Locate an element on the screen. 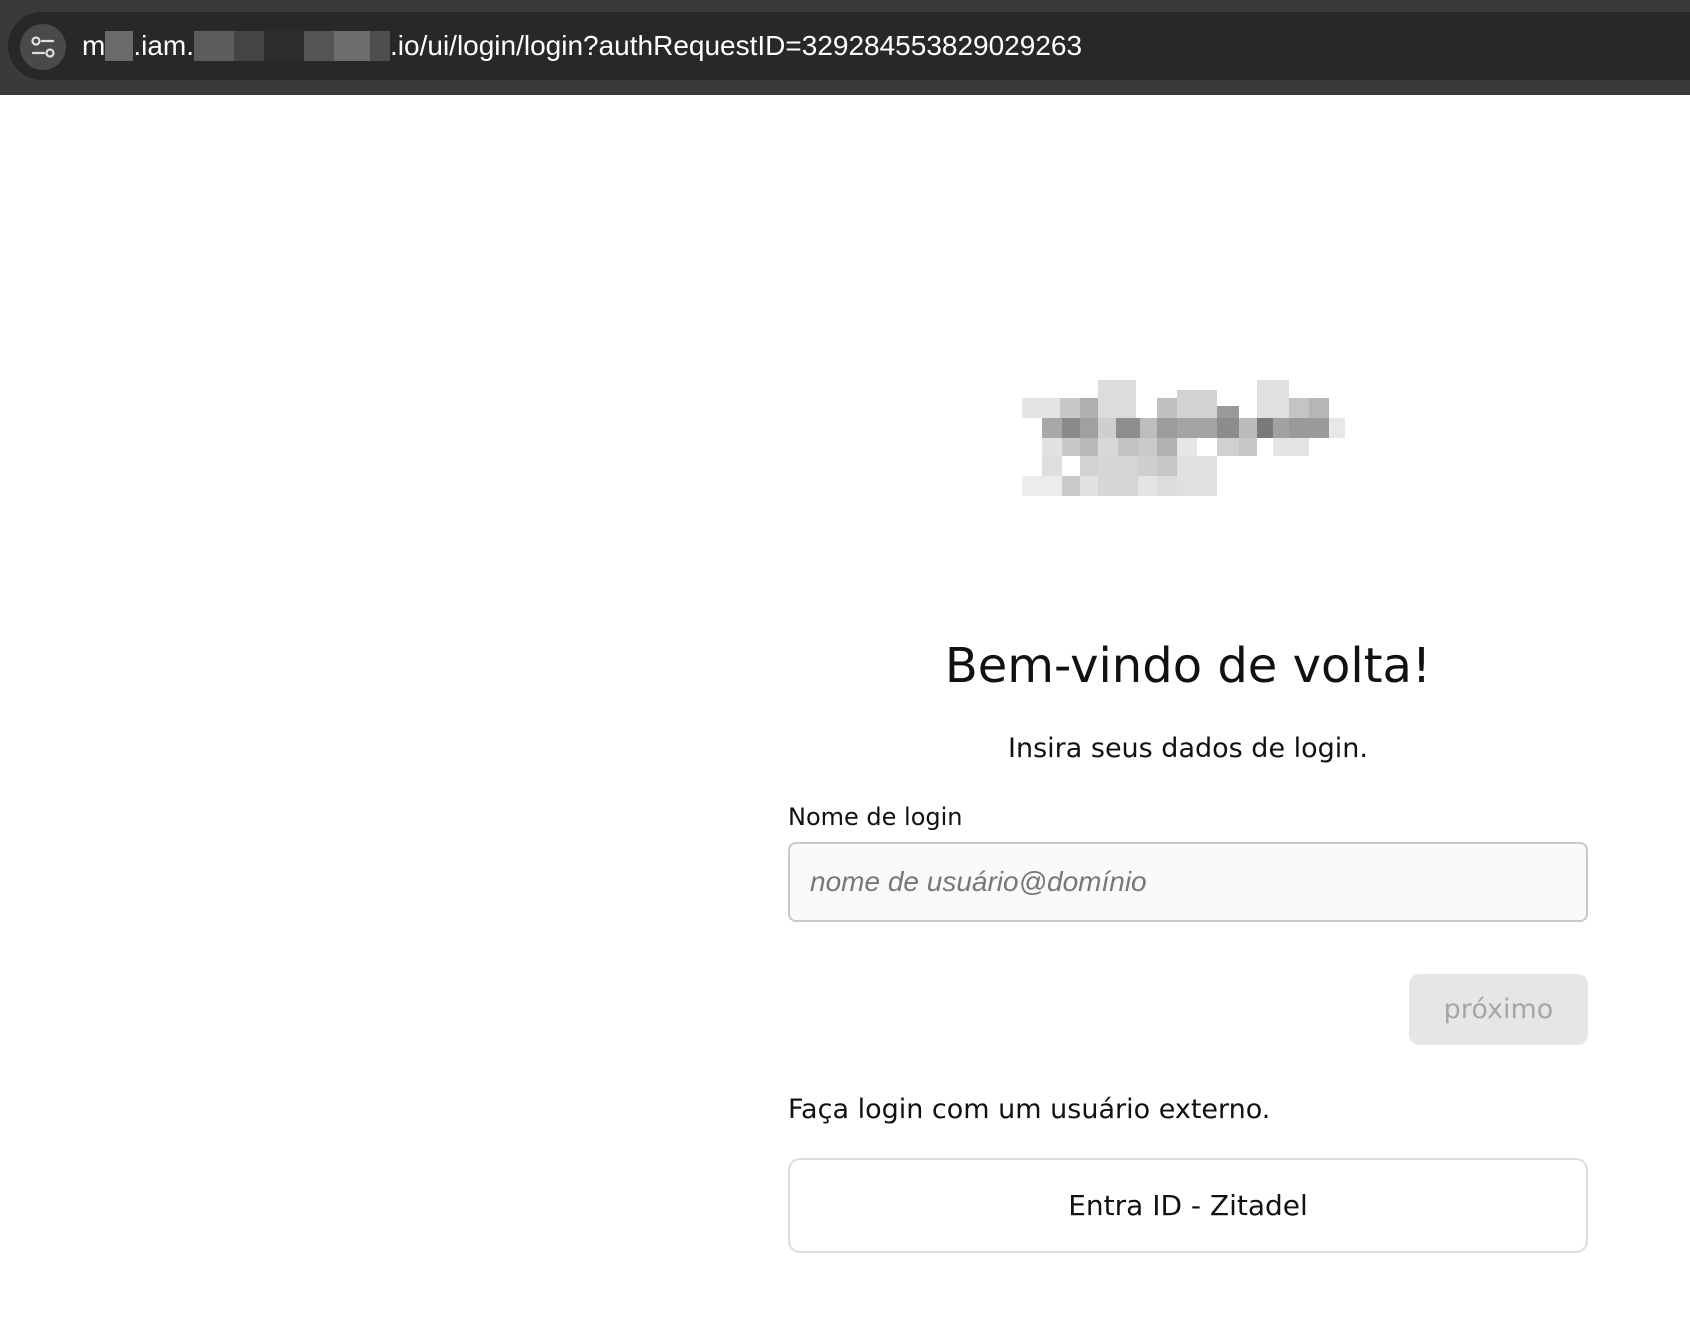  site-info-button is located at coordinates (43, 47).